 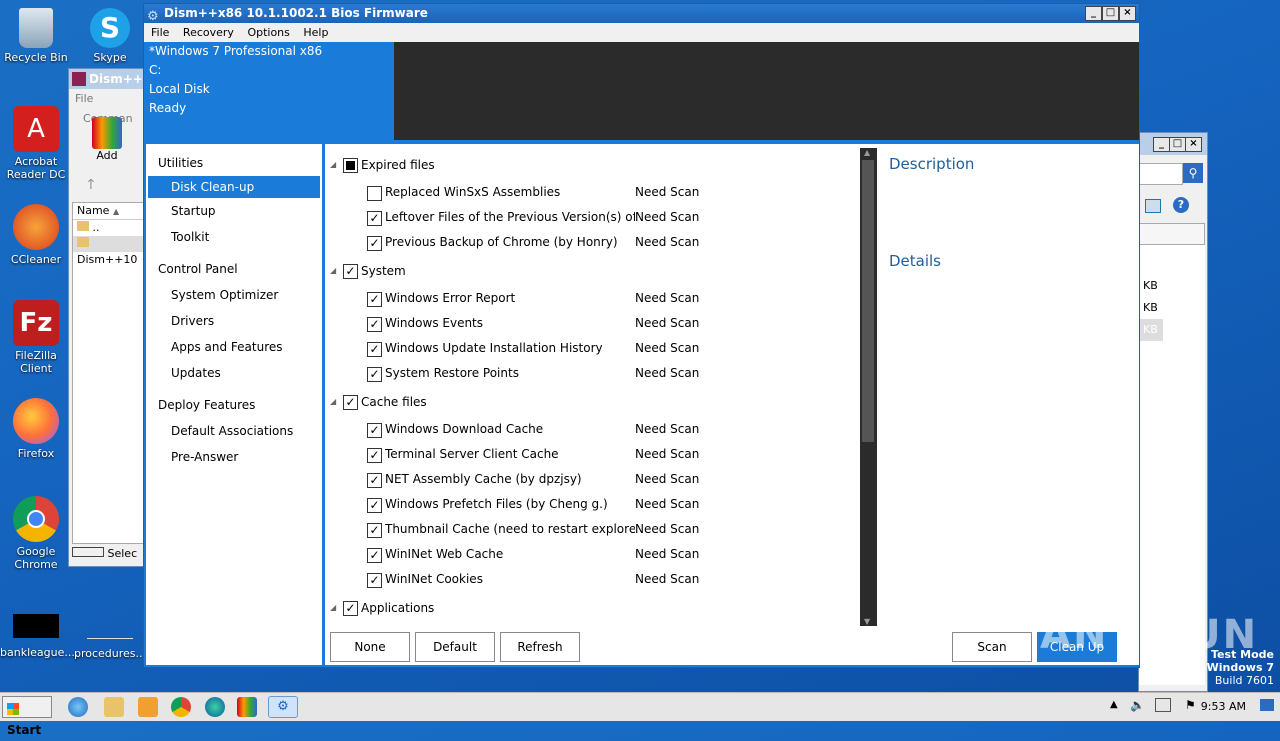 I want to click on nav-item-toolkit: Toolkit, so click(x=234, y=237).